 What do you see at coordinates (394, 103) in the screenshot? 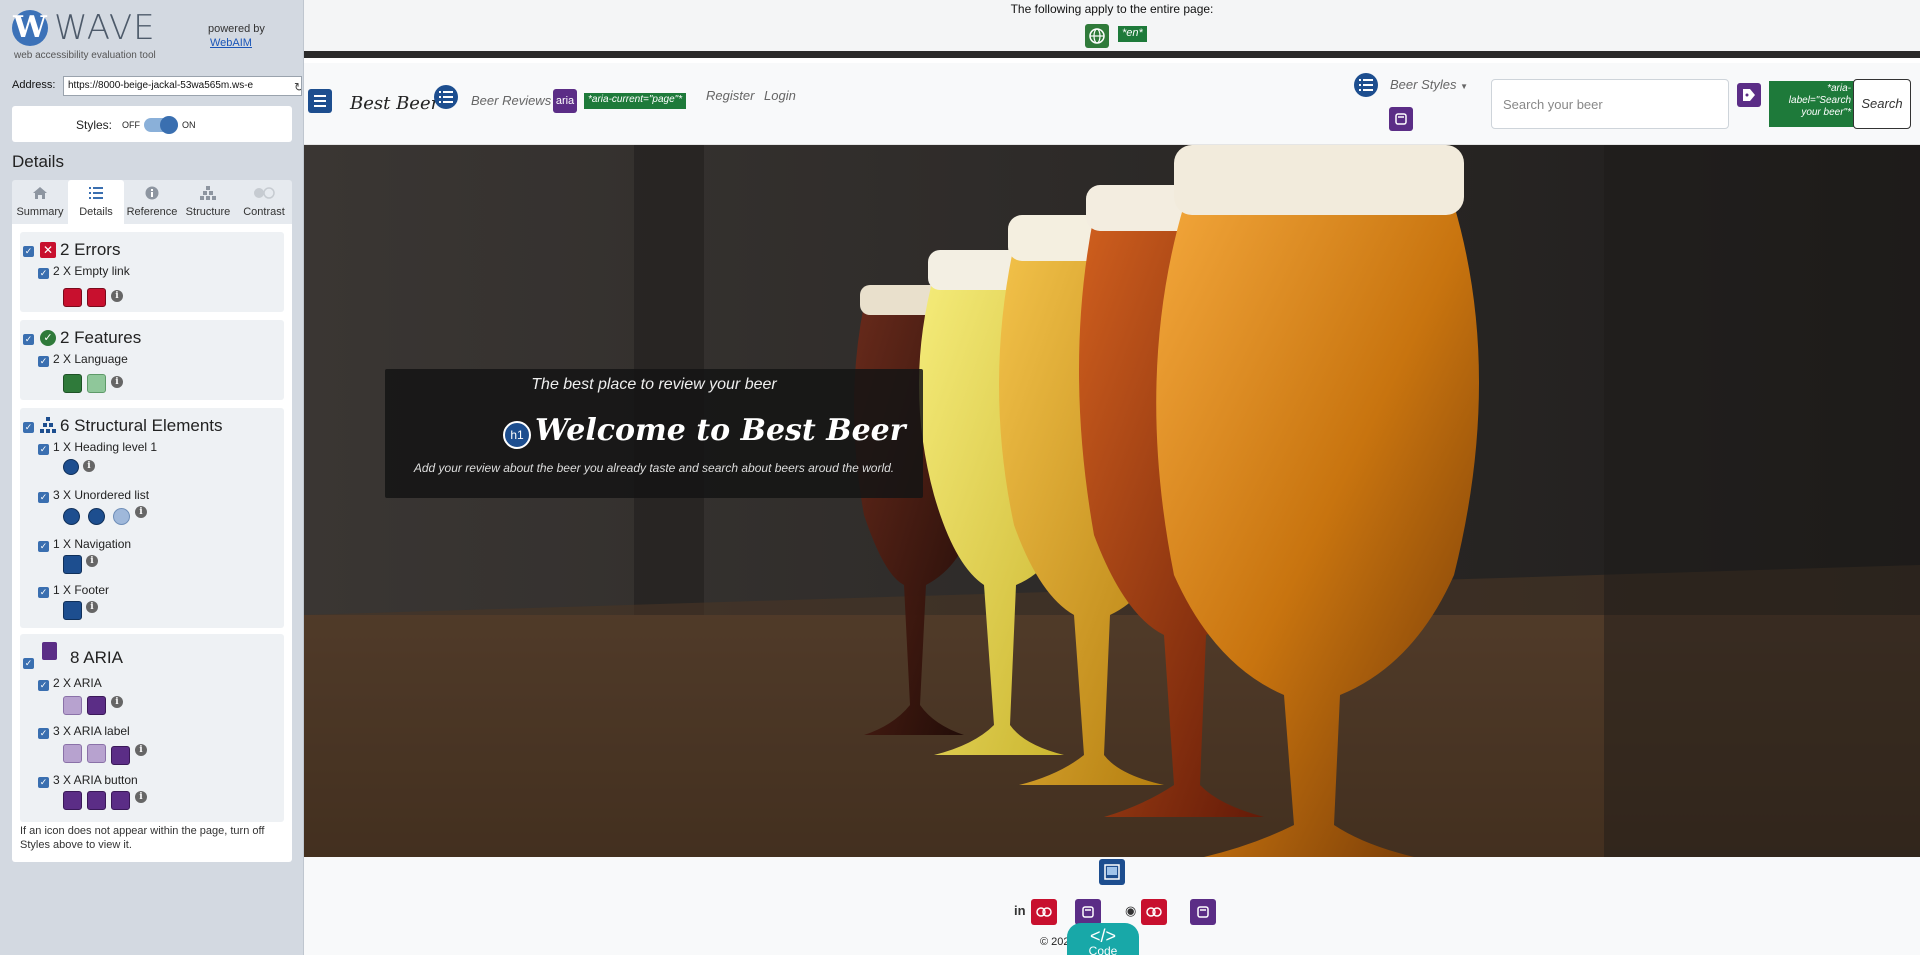
I see `brand-link: Best Beer` at bounding box center [394, 103].